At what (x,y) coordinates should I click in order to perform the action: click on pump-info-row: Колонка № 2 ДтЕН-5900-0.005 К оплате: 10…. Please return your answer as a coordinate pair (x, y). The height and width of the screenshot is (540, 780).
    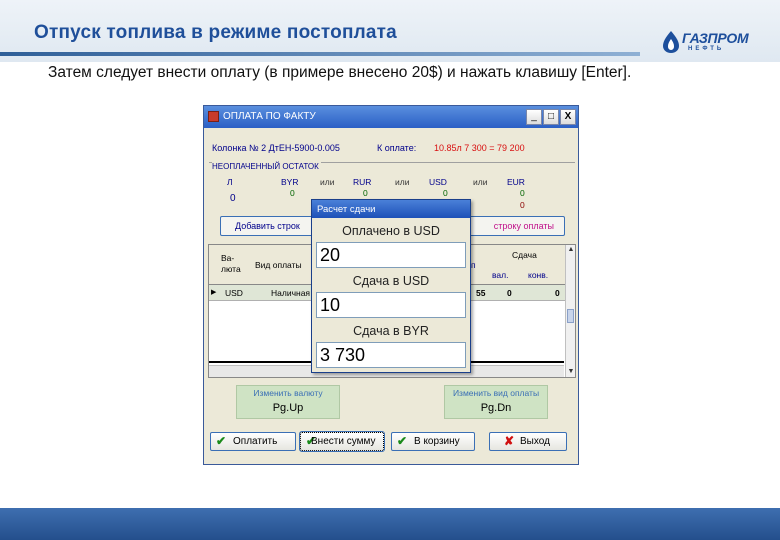
    Looking at the image, I should click on (395, 149).